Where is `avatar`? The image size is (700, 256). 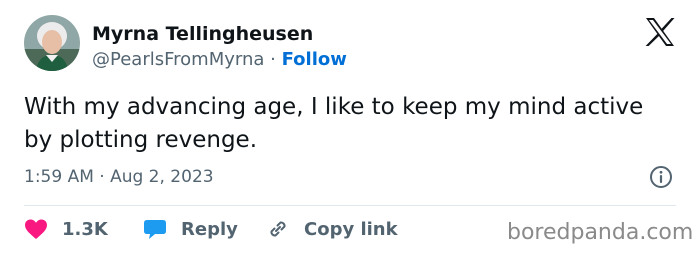 avatar is located at coordinates (52, 43).